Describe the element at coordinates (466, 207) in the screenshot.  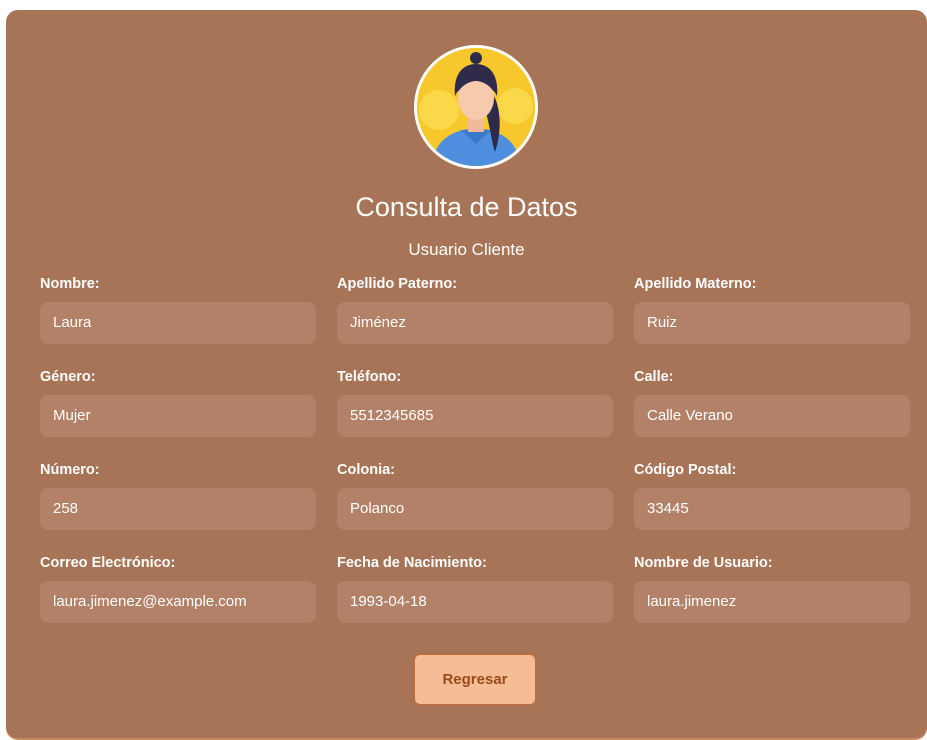
I see `page-title: Consulta de Datos` at that location.